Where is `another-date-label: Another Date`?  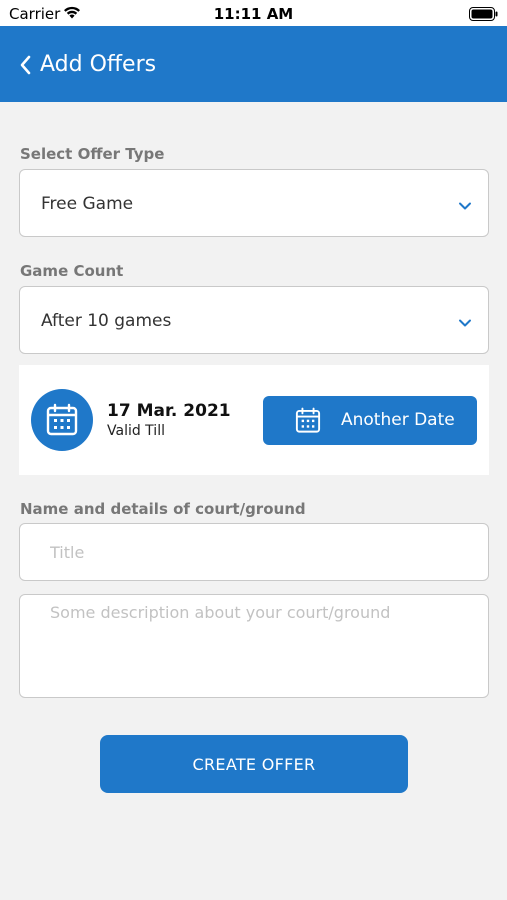 another-date-label: Another Date is located at coordinates (398, 420).